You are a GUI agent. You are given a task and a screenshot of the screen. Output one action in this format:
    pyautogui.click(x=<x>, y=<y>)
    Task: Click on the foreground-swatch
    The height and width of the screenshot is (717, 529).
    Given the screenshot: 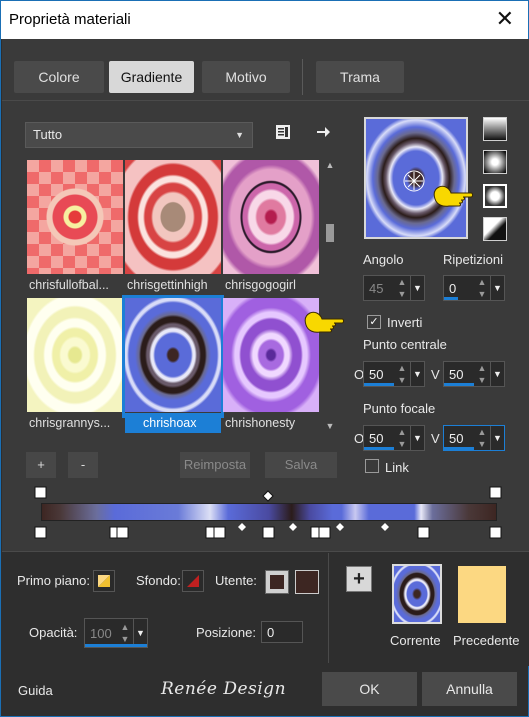 What is the action you would take?
    pyautogui.click(x=104, y=581)
    